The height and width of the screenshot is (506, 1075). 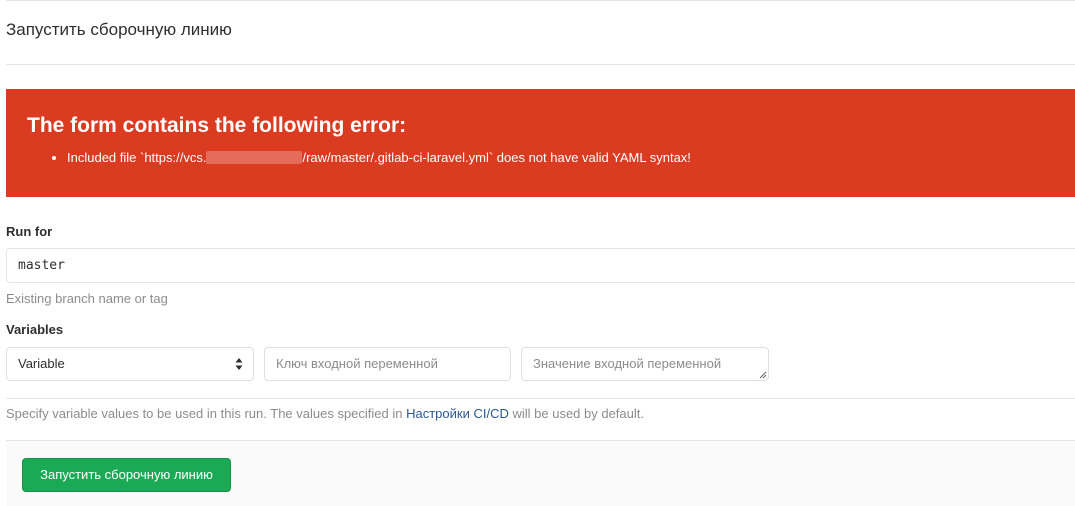 I want to click on ref-input: master, so click(x=540, y=265).